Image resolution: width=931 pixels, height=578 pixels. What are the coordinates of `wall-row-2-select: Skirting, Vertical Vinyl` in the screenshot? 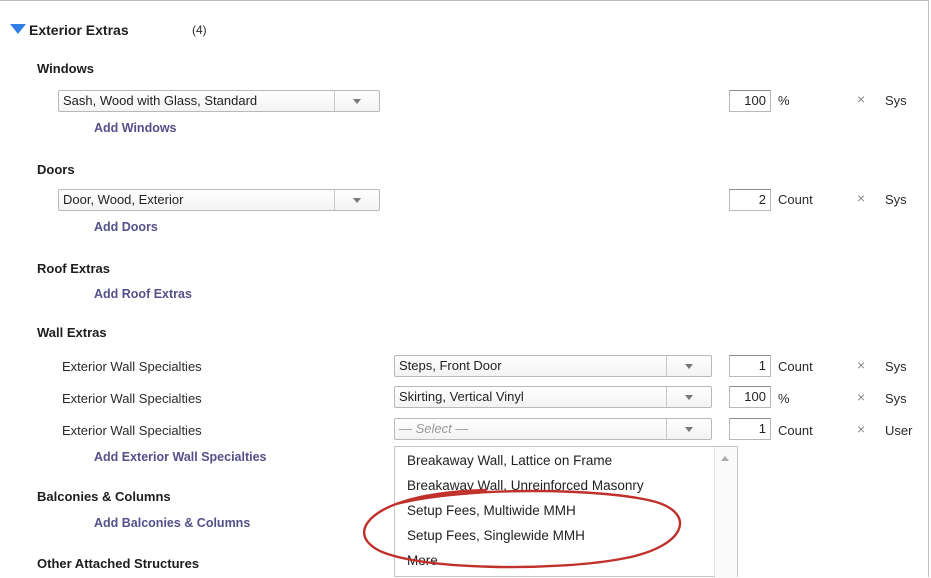 It's located at (553, 397).